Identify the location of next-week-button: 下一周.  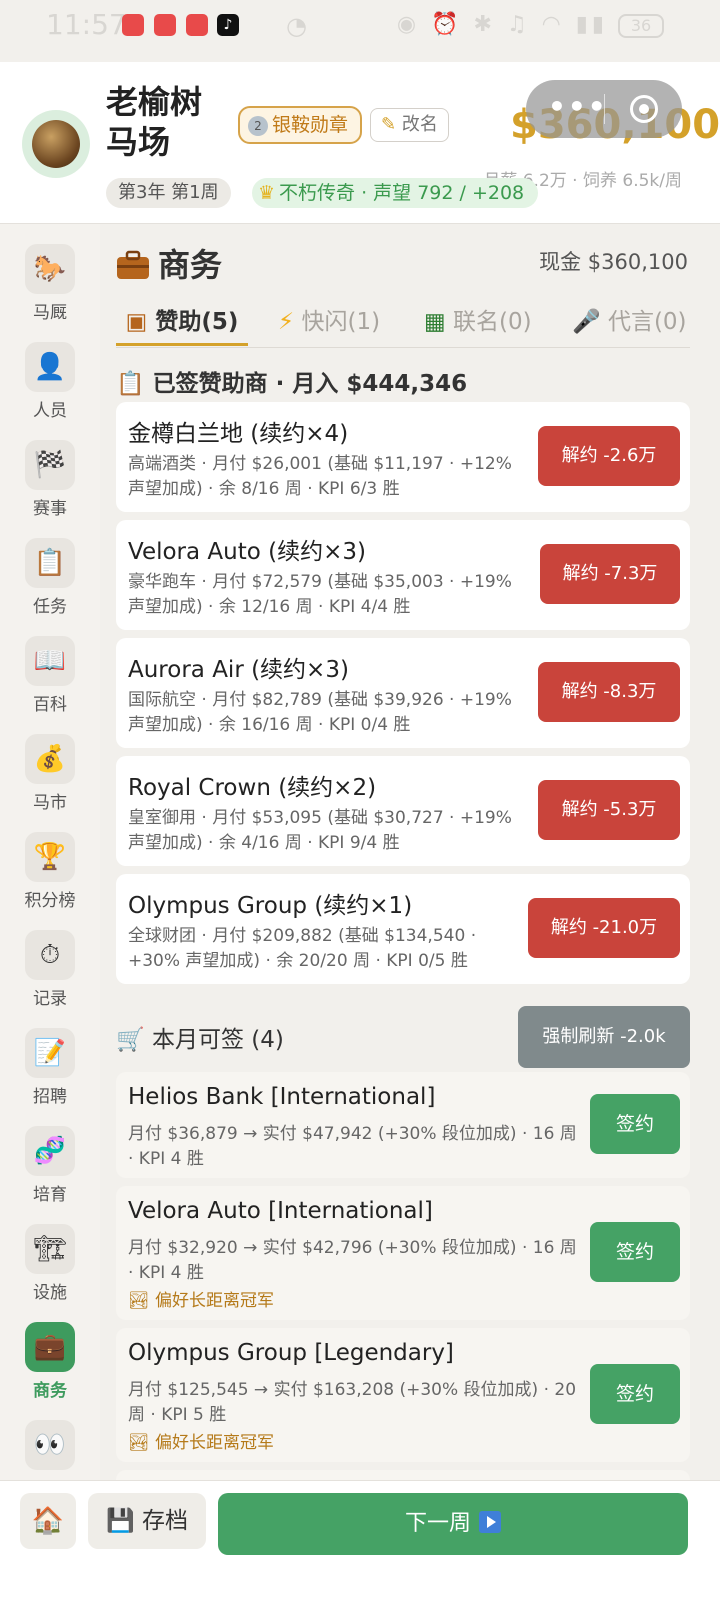
(453, 1524).